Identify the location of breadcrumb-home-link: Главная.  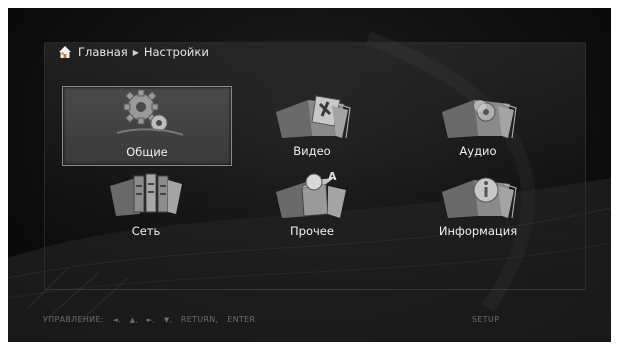
(103, 52).